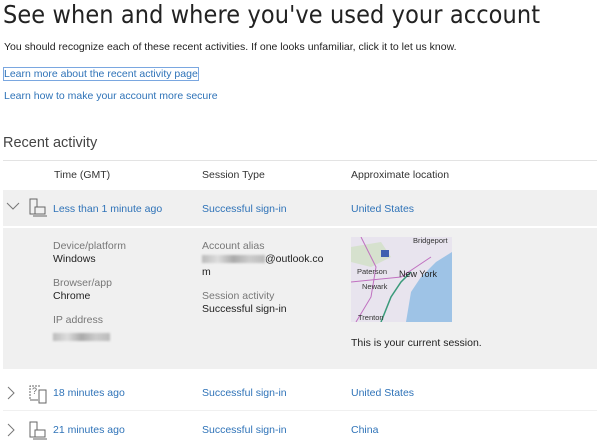 Image resolution: width=600 pixels, height=446 pixels. What do you see at coordinates (430, 241) in the screenshot?
I see `map-label: Bridgeport` at bounding box center [430, 241].